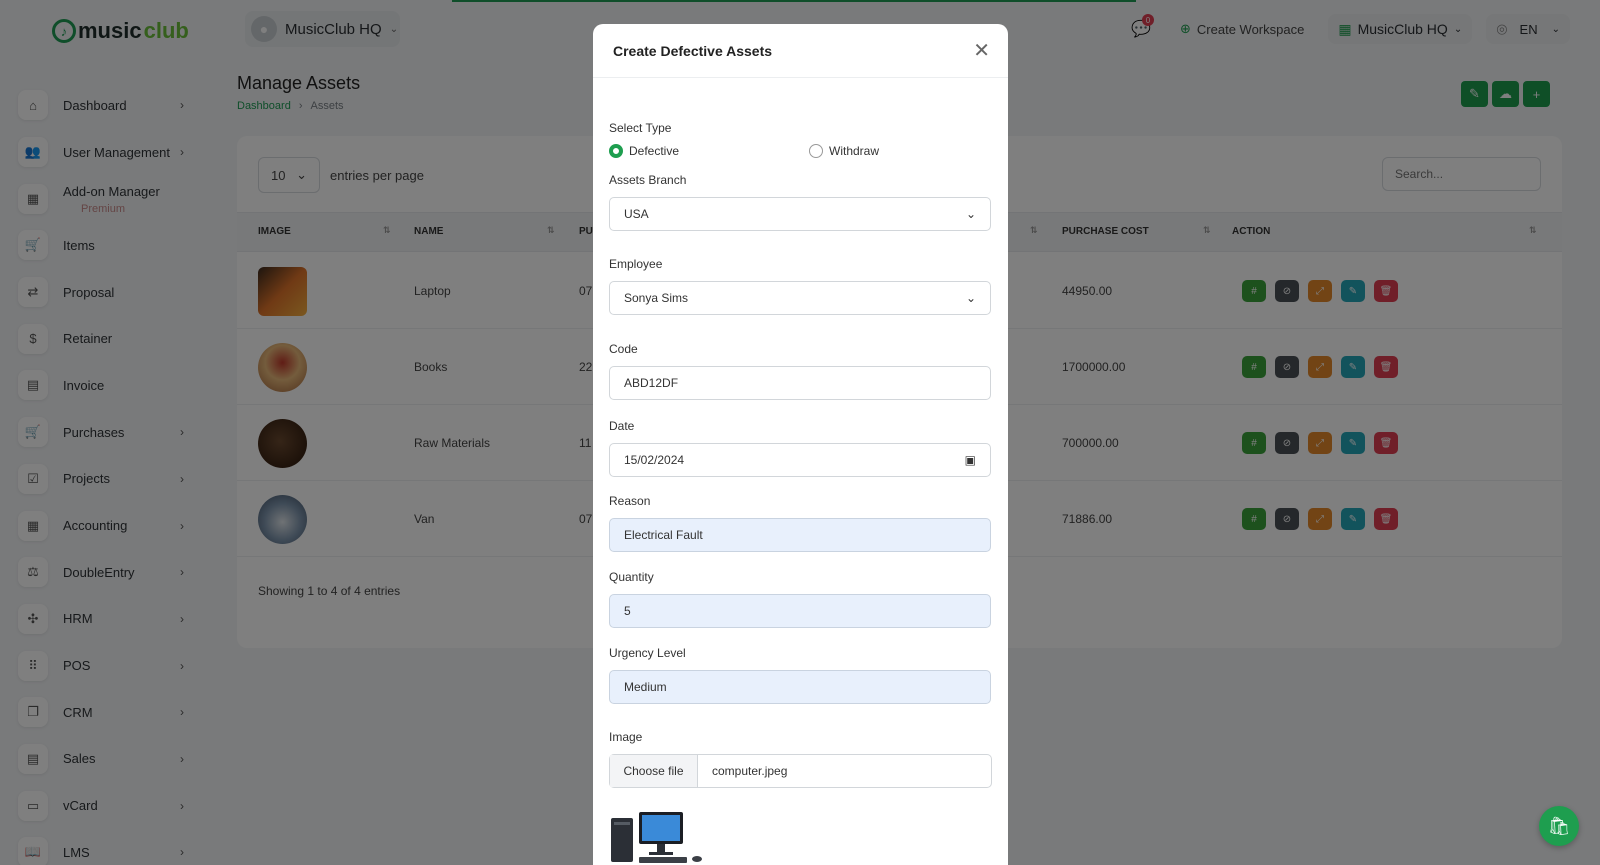  What do you see at coordinates (627, 611) in the screenshot?
I see `quantity-value: 5` at bounding box center [627, 611].